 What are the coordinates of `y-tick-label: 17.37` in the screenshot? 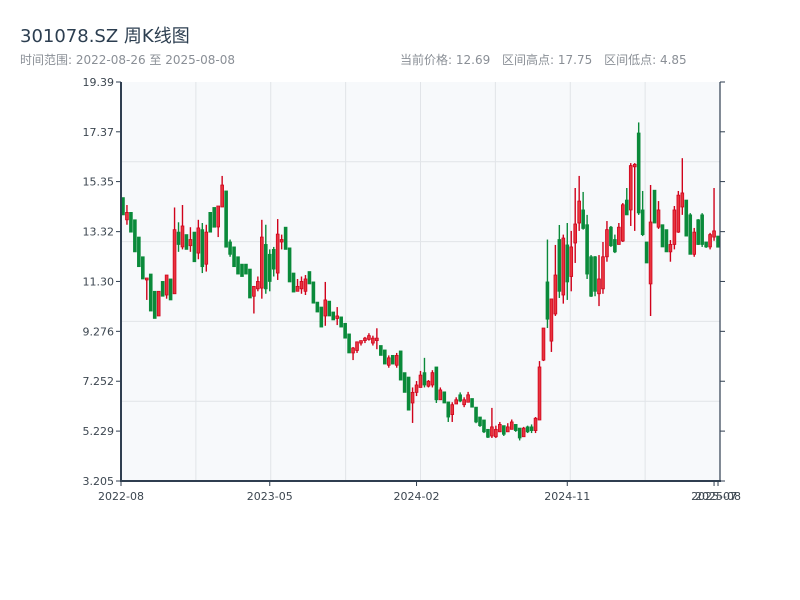 It's located at (99, 132).